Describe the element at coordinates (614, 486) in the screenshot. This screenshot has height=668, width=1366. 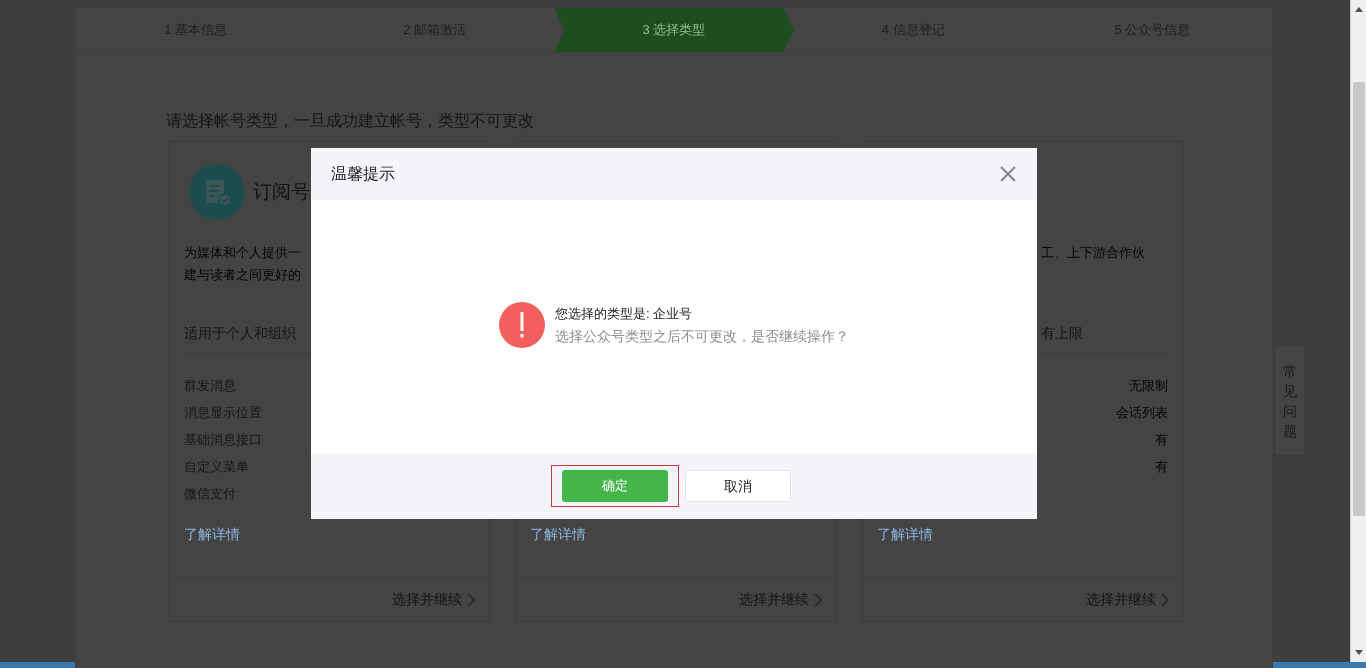
I see `confirm-button: 确定` at that location.